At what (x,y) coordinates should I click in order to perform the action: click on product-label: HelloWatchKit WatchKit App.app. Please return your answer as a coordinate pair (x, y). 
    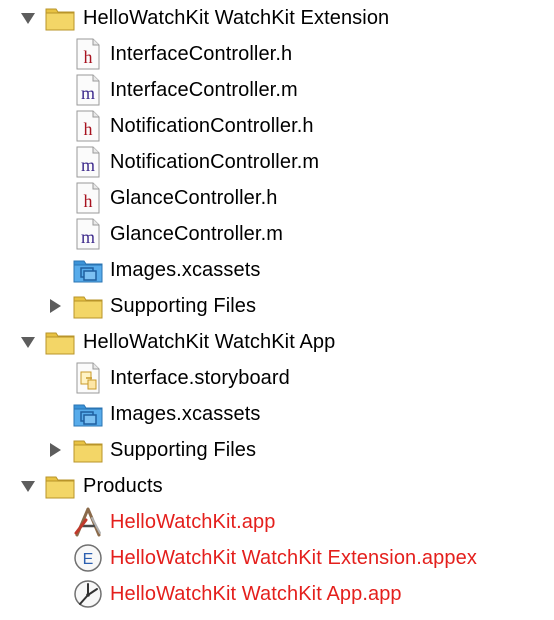
    Looking at the image, I should click on (256, 594).